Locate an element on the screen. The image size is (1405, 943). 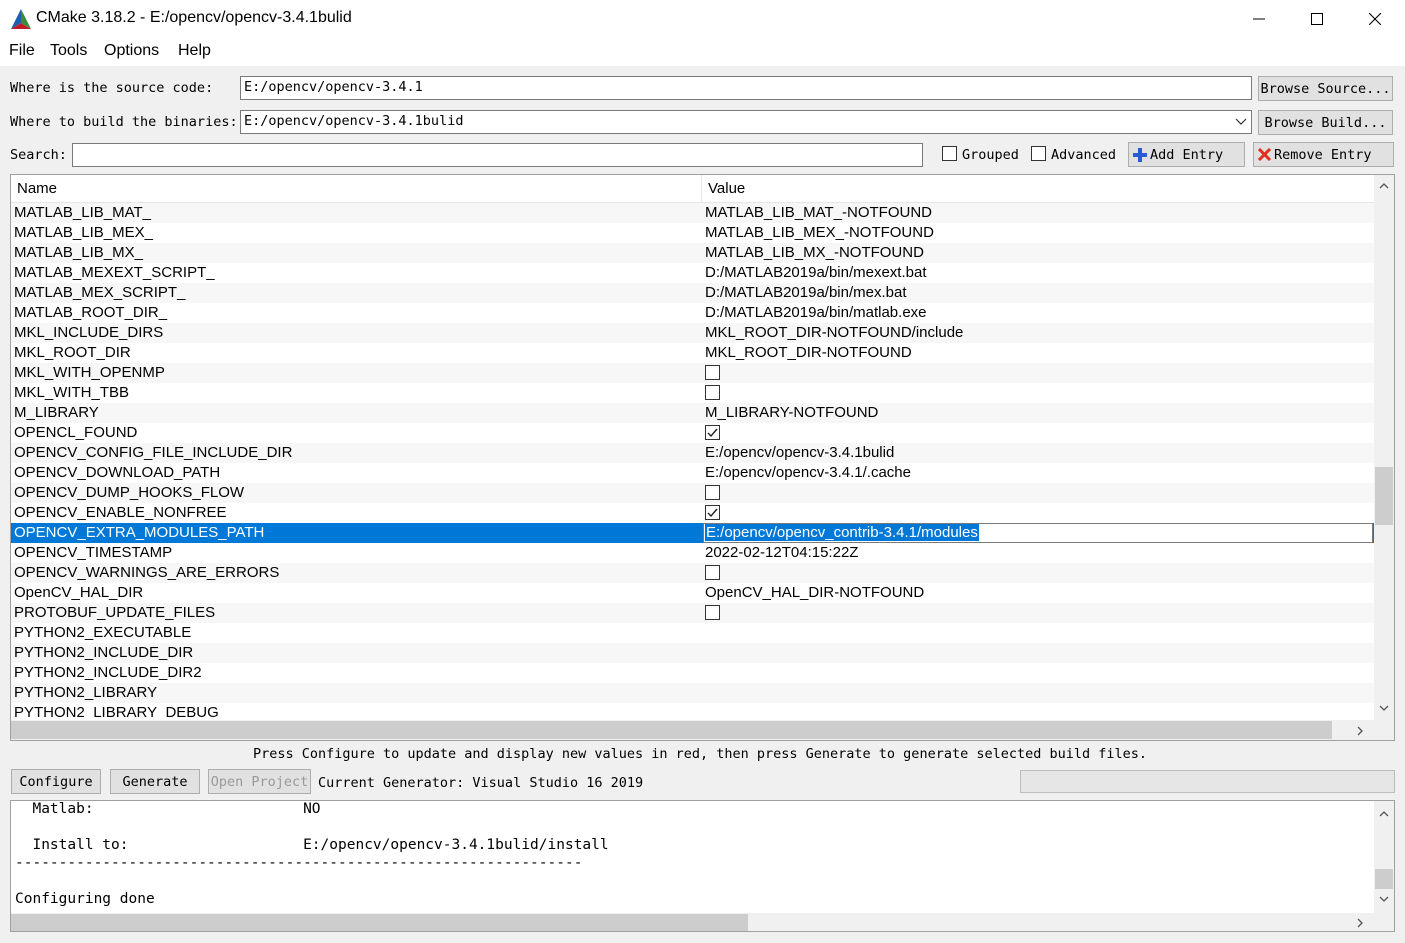
grouped-label: Grouped is located at coordinates (990, 155).